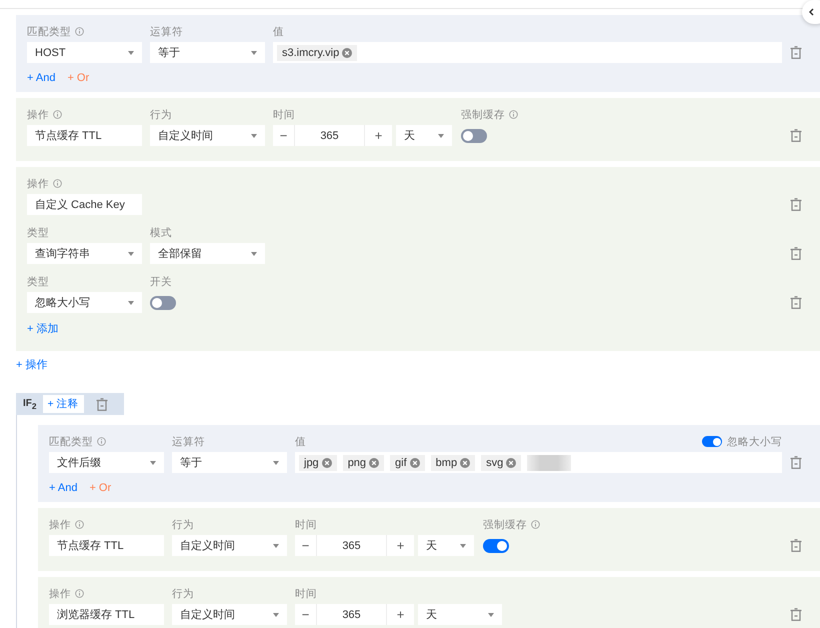 The image size is (820, 628). What do you see at coordinates (501, 462) in the screenshot?
I see `value-tag: svg` at bounding box center [501, 462].